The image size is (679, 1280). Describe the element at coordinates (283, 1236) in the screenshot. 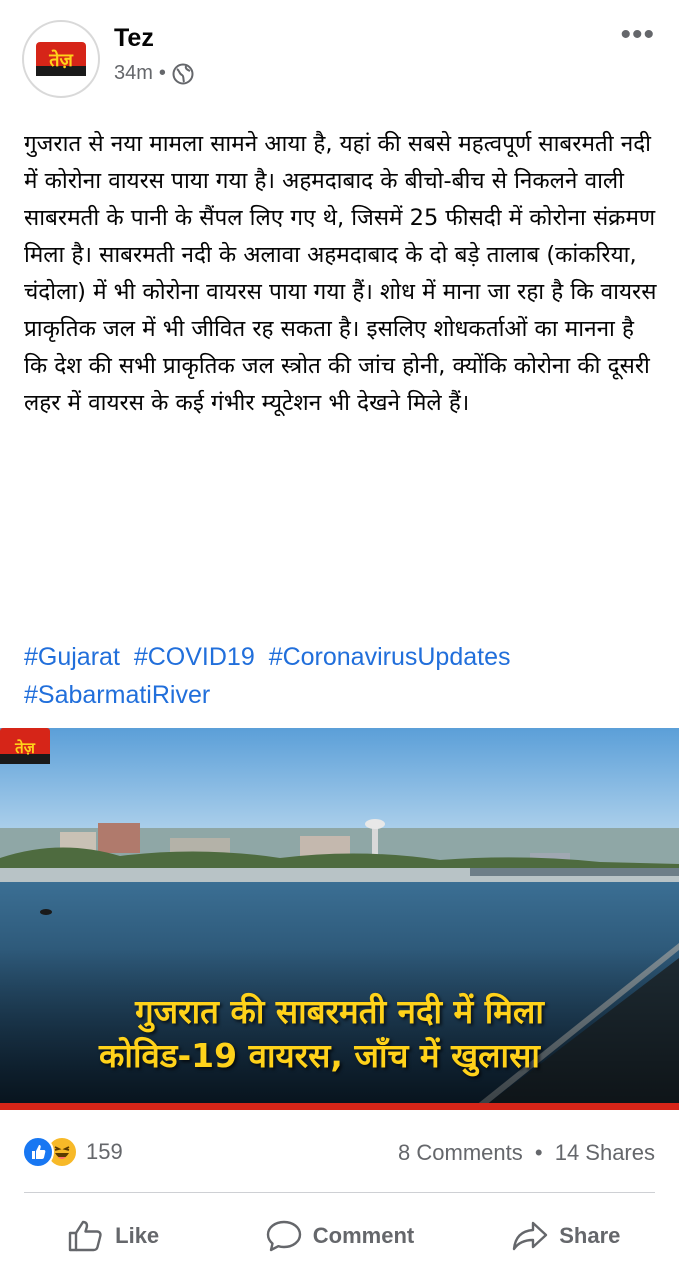

I see `comment-icon` at that location.